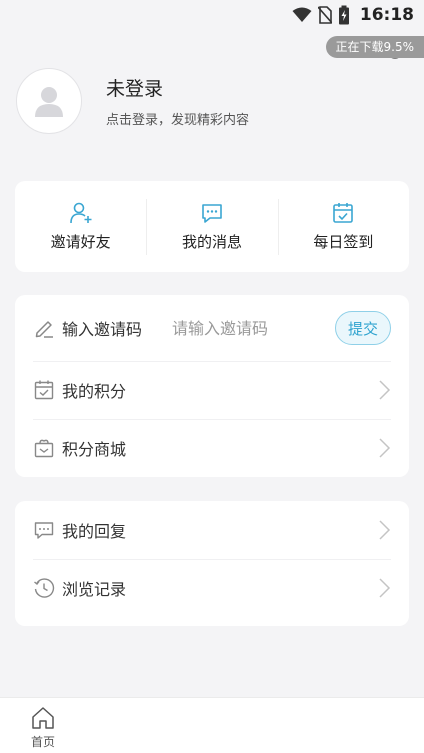 This screenshot has width=424, height=753. Describe the element at coordinates (343, 15) in the screenshot. I see `battery-charging-icon` at that location.